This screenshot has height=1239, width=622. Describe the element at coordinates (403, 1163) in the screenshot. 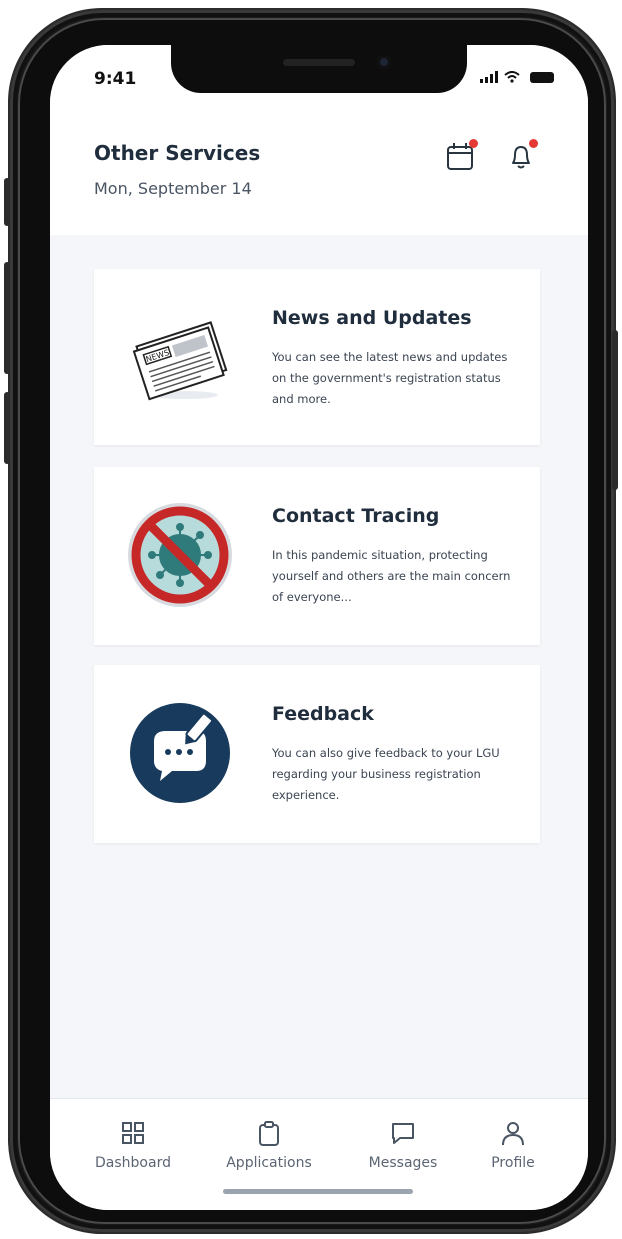

I see `nav-label: Messages` at that location.